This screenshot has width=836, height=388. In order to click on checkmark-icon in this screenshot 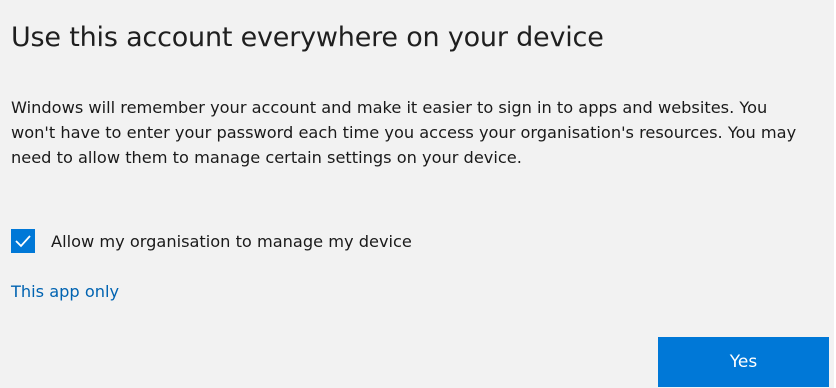, I will do `click(23, 241)`.